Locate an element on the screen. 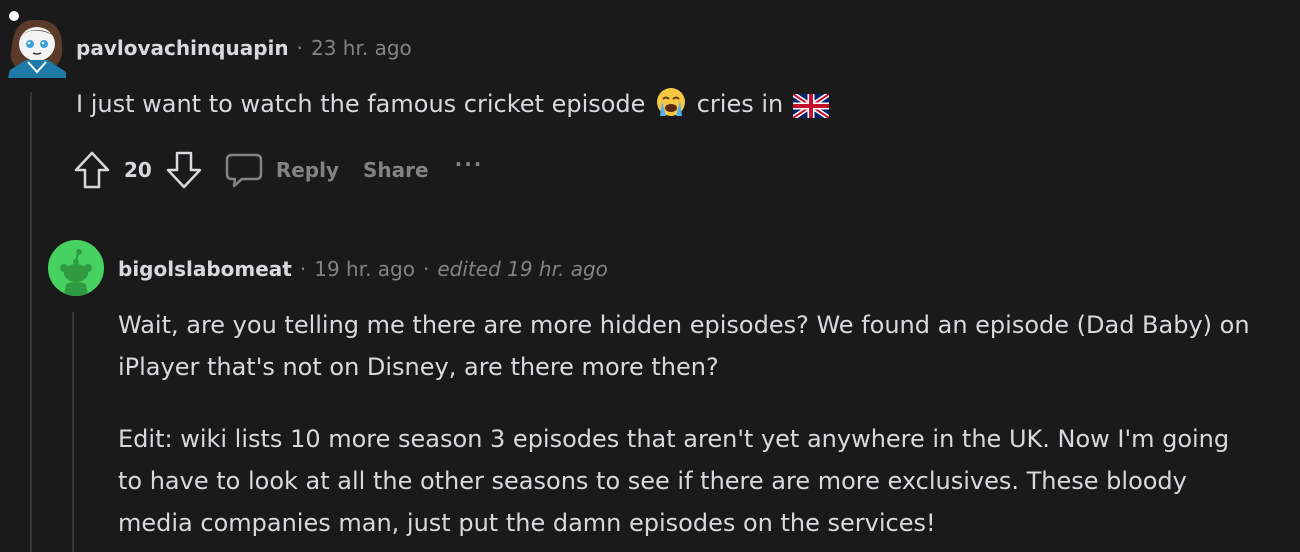 This screenshot has width=1300, height=552. comment-meta: pavlovachinquapin · 23 hr. ago is located at coordinates (244, 48).